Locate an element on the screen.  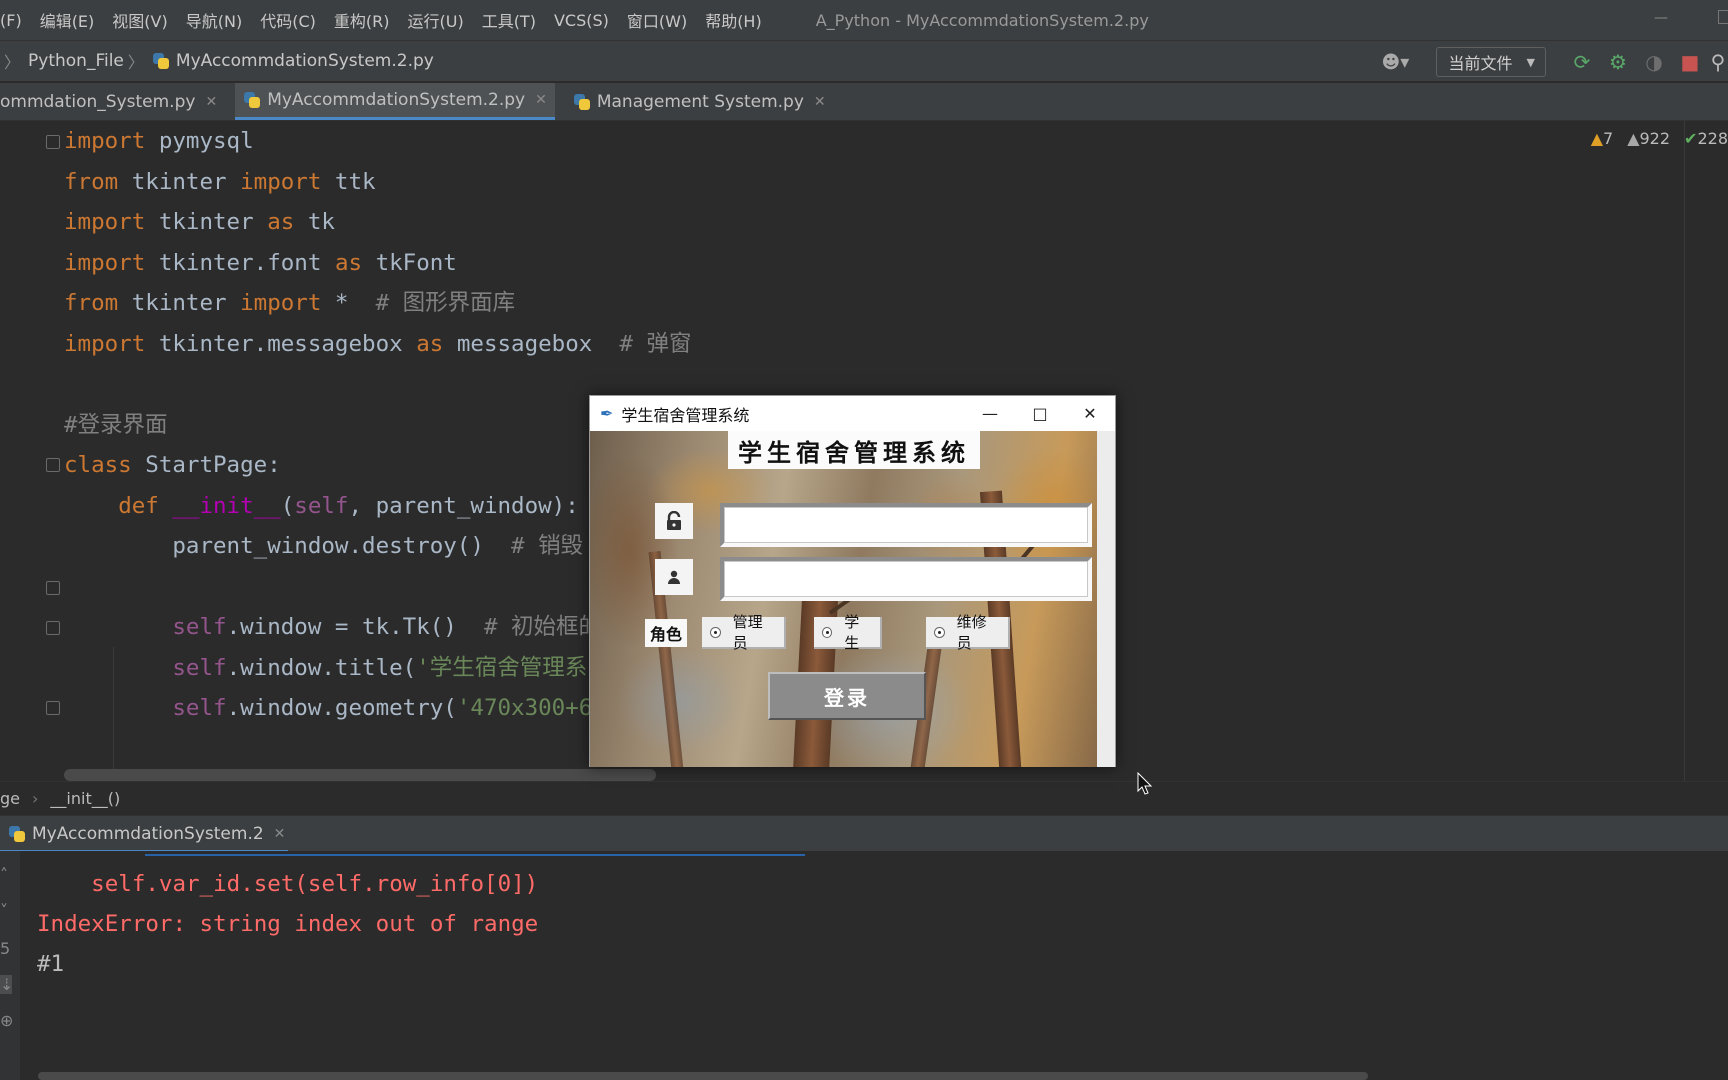
chevron-right-icon: › is located at coordinates (35, 798).